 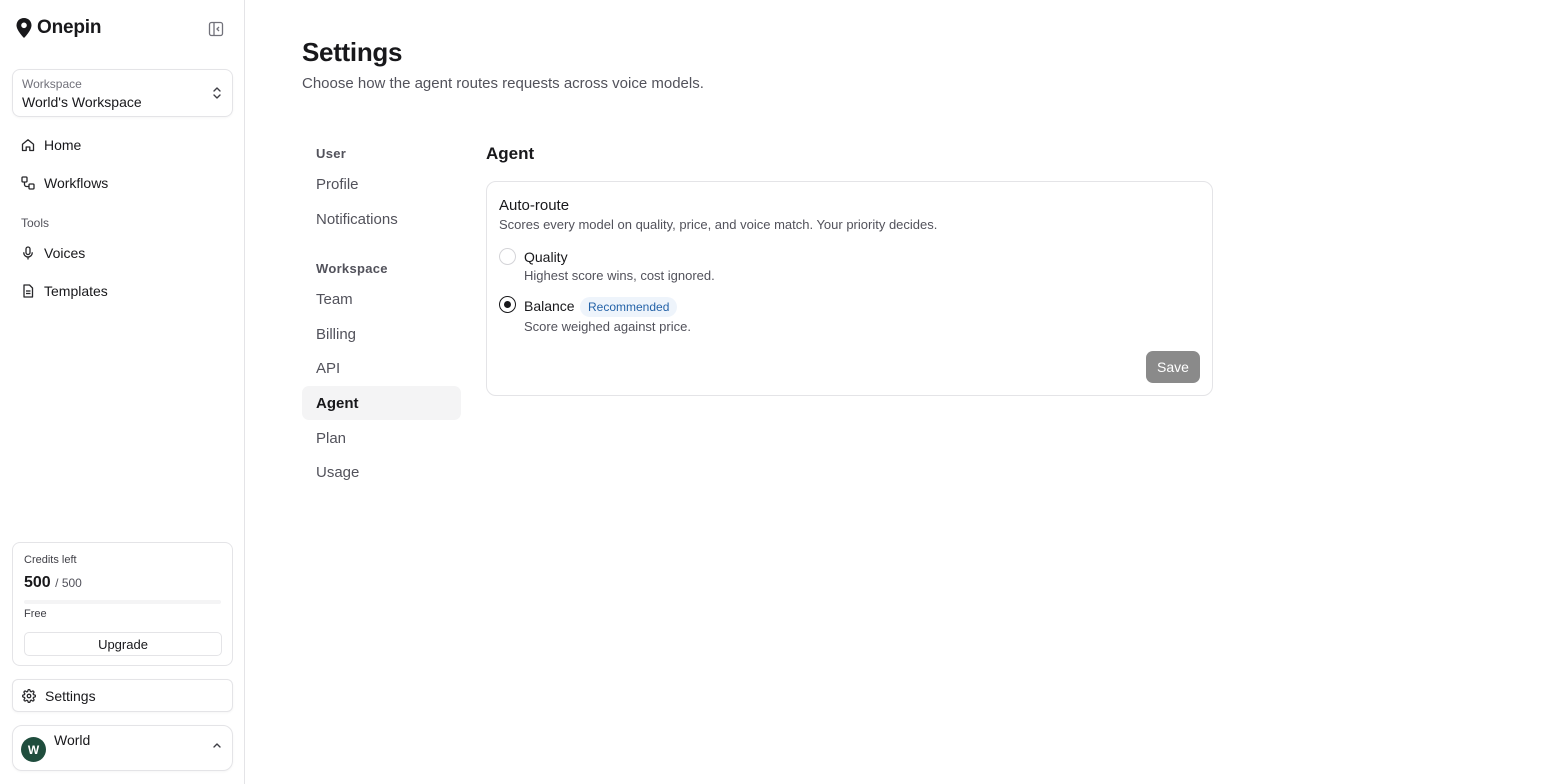 I want to click on credits-title: Credits left, so click(x=50, y=560).